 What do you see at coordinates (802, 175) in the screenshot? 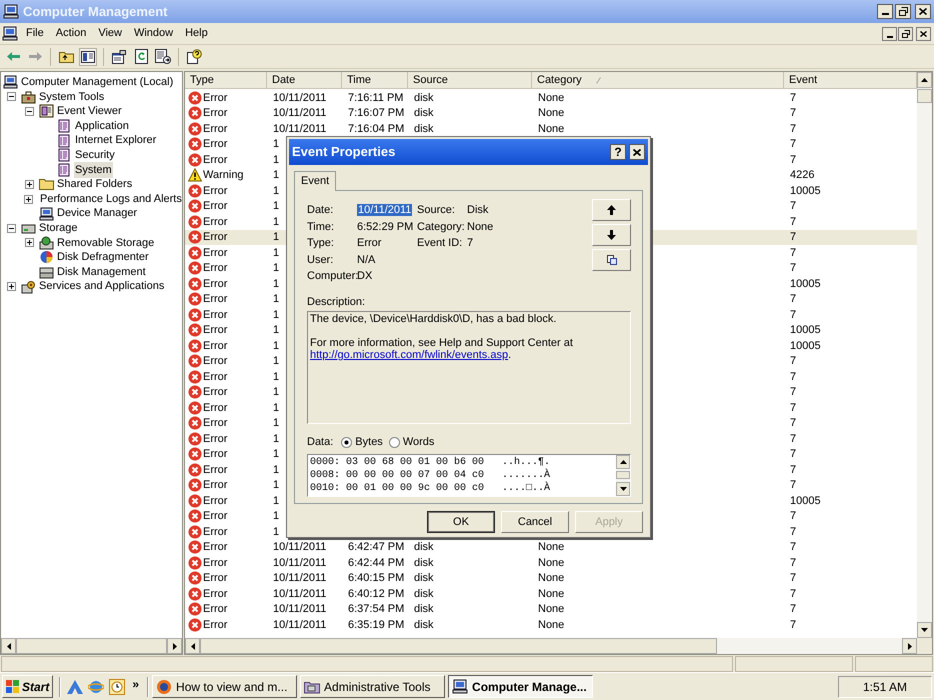
I see `table-cell-text: 4226` at bounding box center [802, 175].